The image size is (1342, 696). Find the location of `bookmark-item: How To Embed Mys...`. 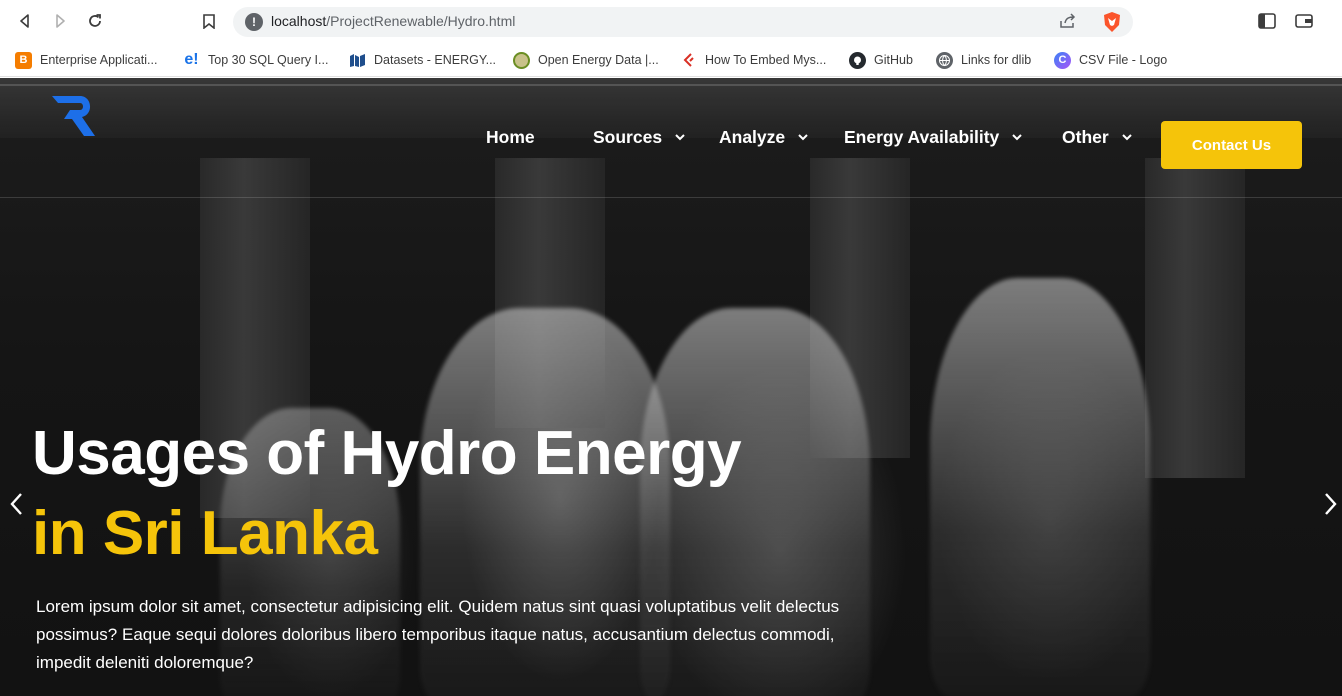

bookmark-item: How To Embed Mys... is located at coordinates (753, 60).